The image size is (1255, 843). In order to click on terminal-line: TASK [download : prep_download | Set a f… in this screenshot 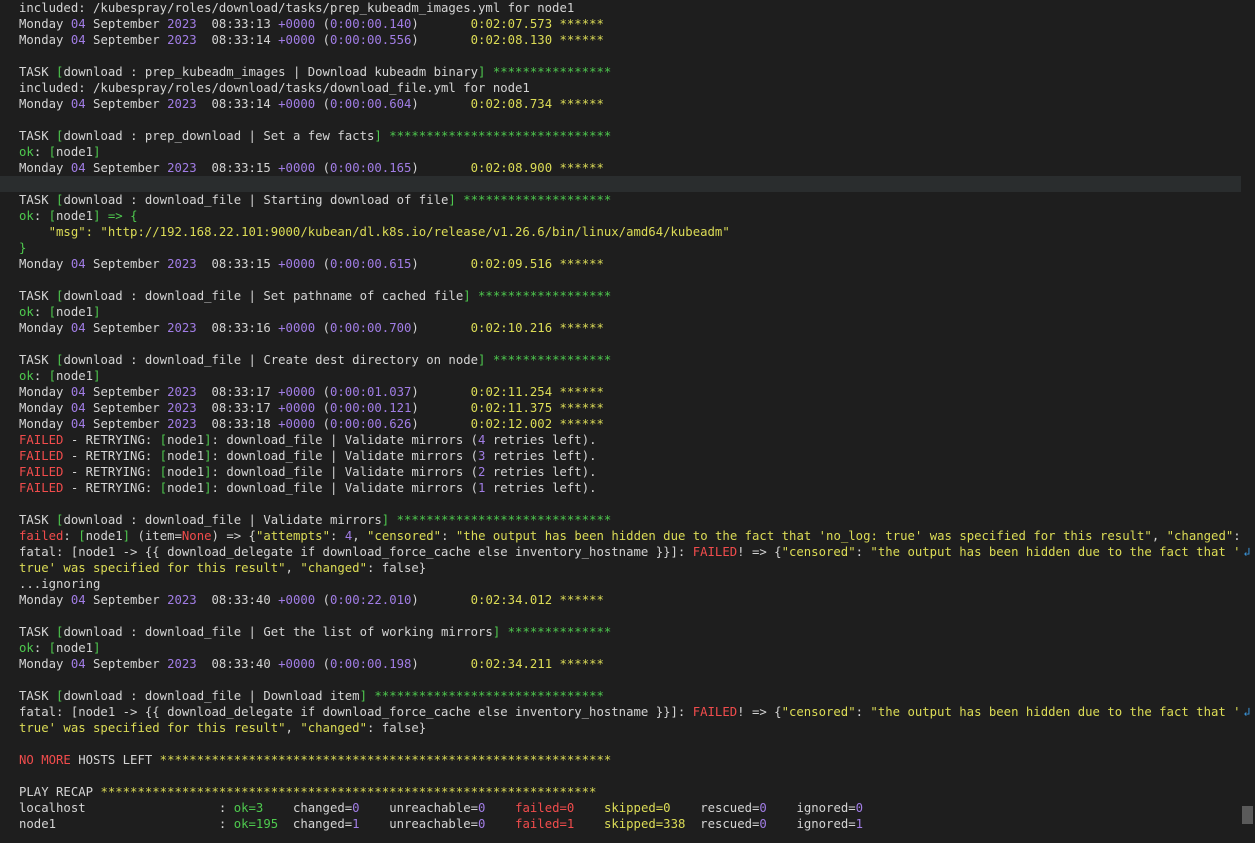, I will do `click(630, 136)`.